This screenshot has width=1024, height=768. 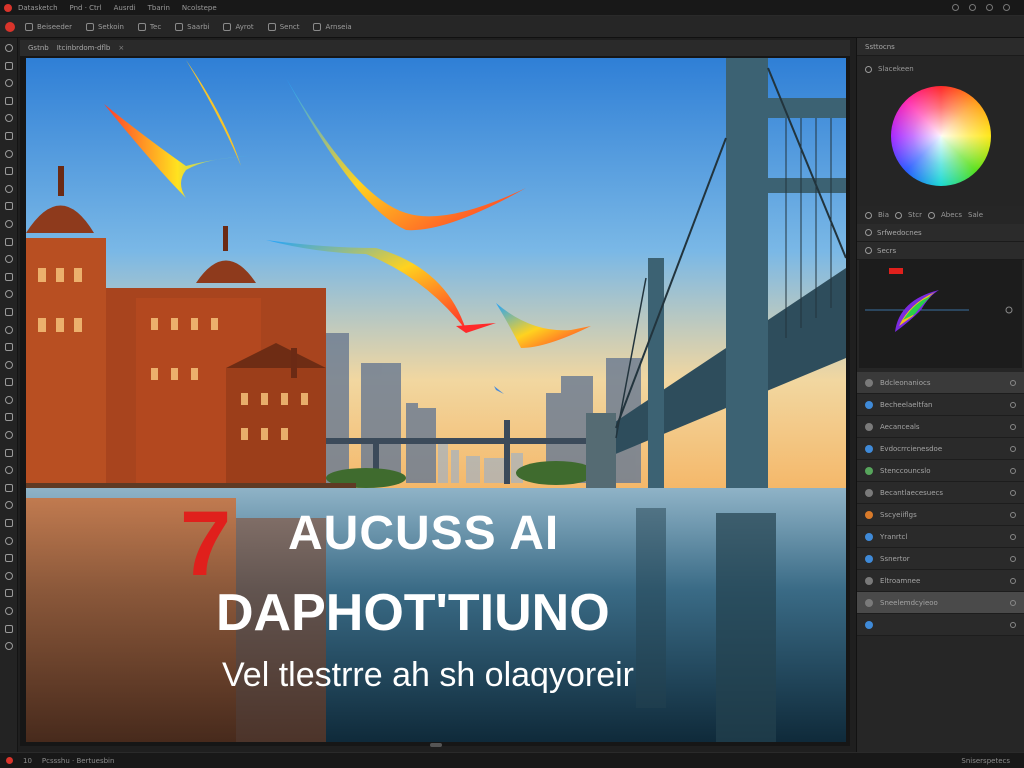 I want to click on extra-tool-6-icon, so click(x=8, y=575).